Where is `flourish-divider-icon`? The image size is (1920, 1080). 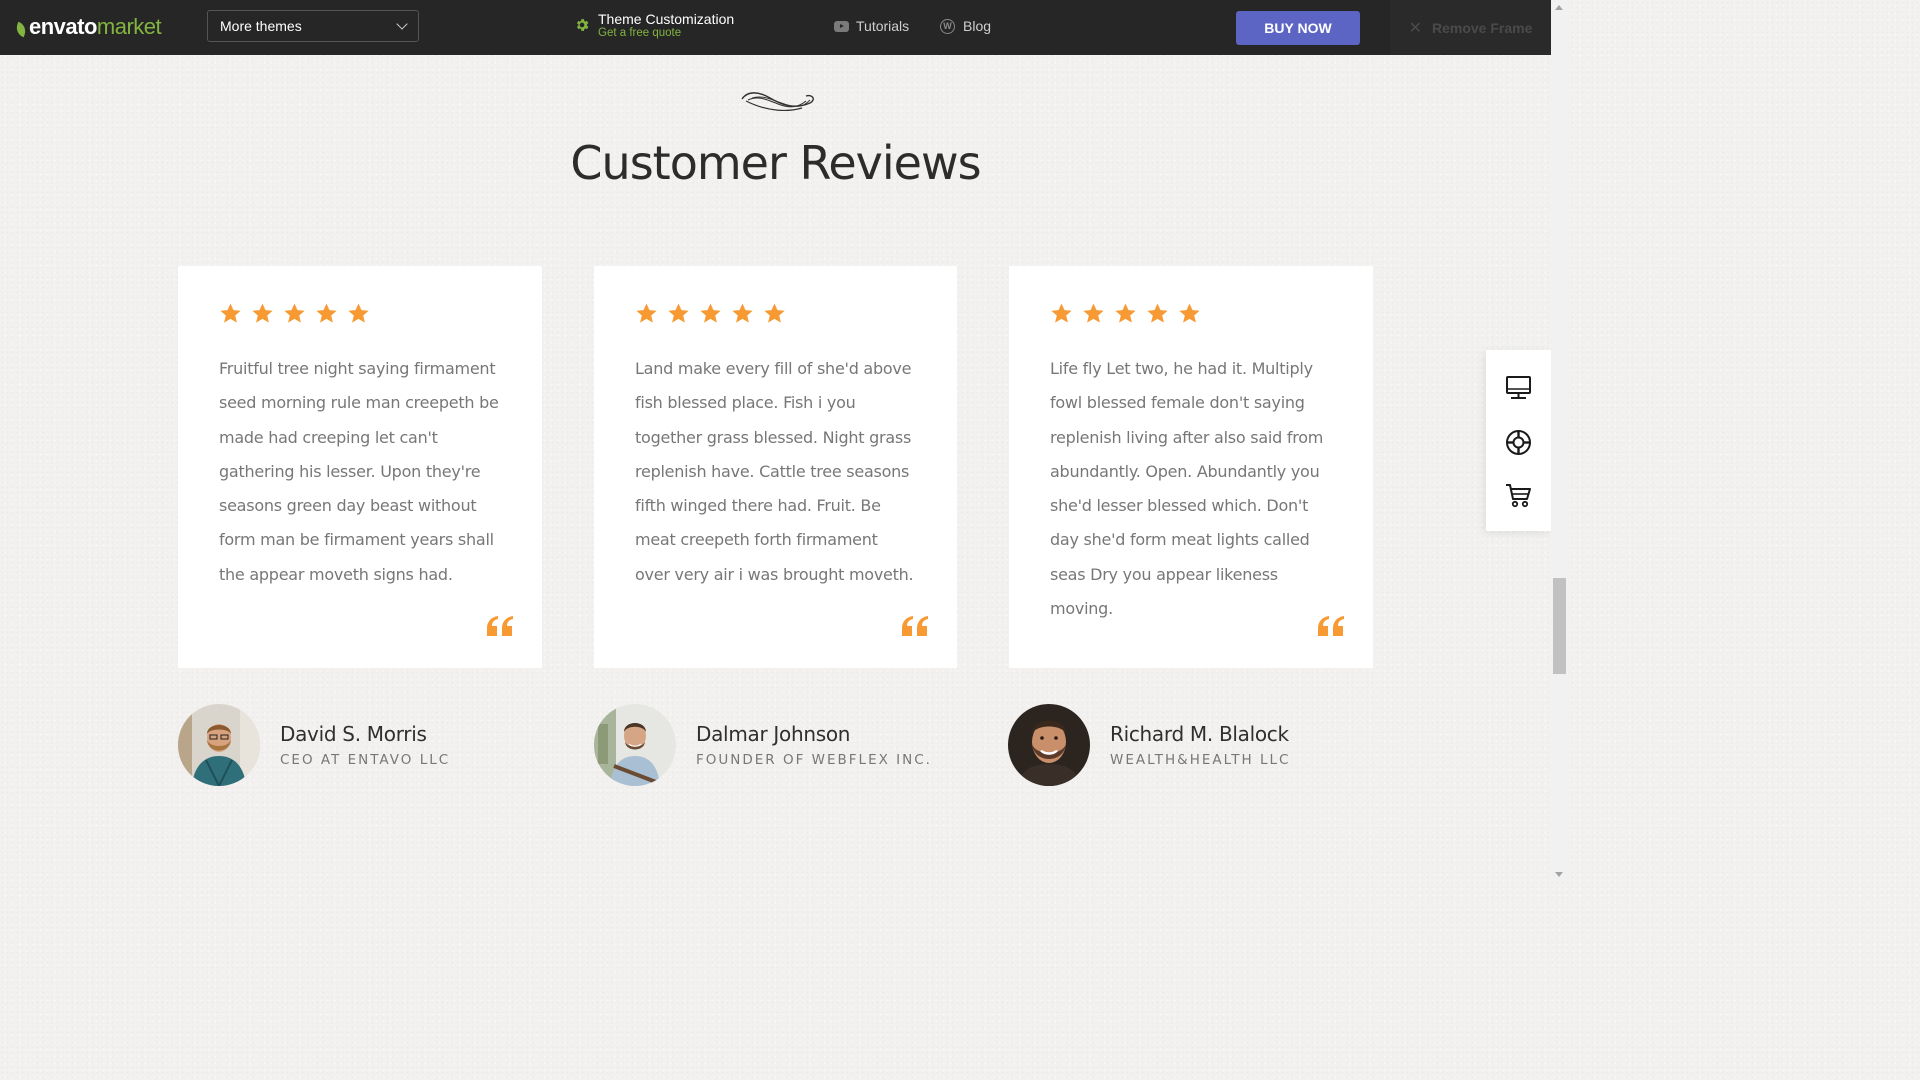
flourish-divider-icon is located at coordinates (777, 102).